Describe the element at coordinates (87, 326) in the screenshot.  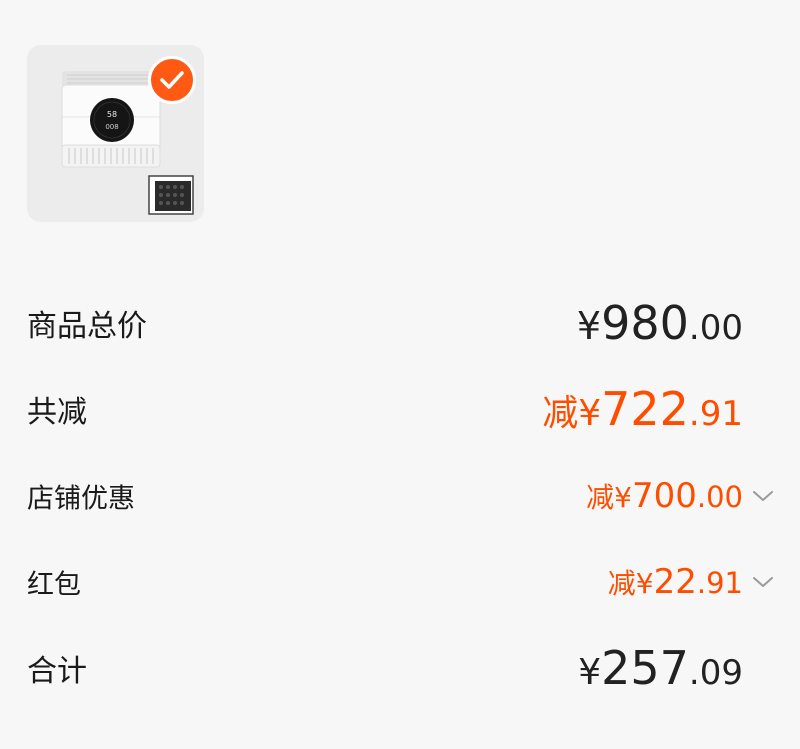
I see `total-price-label: 商品总价` at that location.